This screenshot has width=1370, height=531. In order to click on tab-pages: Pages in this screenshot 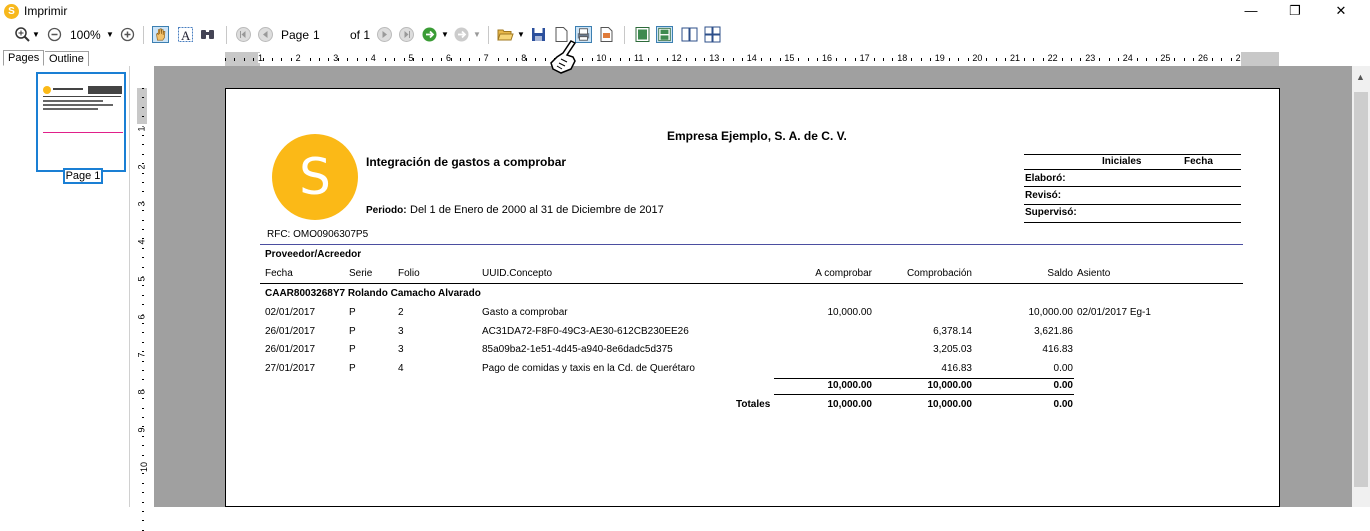, I will do `click(24, 58)`.